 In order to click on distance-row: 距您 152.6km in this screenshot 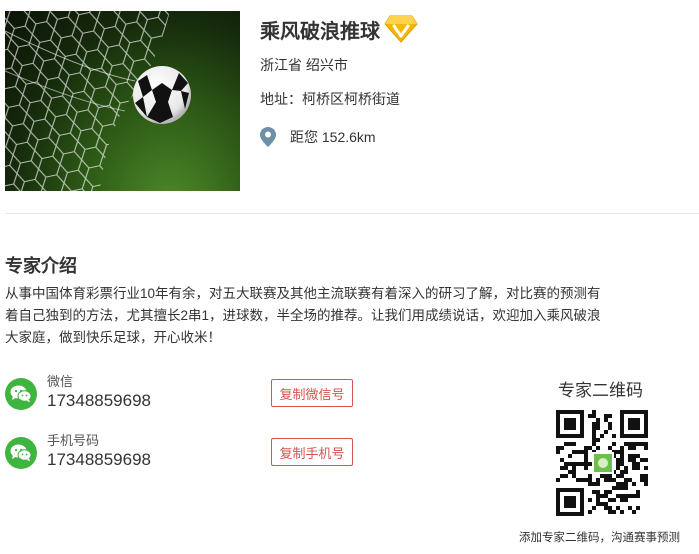, I will do `click(318, 137)`.